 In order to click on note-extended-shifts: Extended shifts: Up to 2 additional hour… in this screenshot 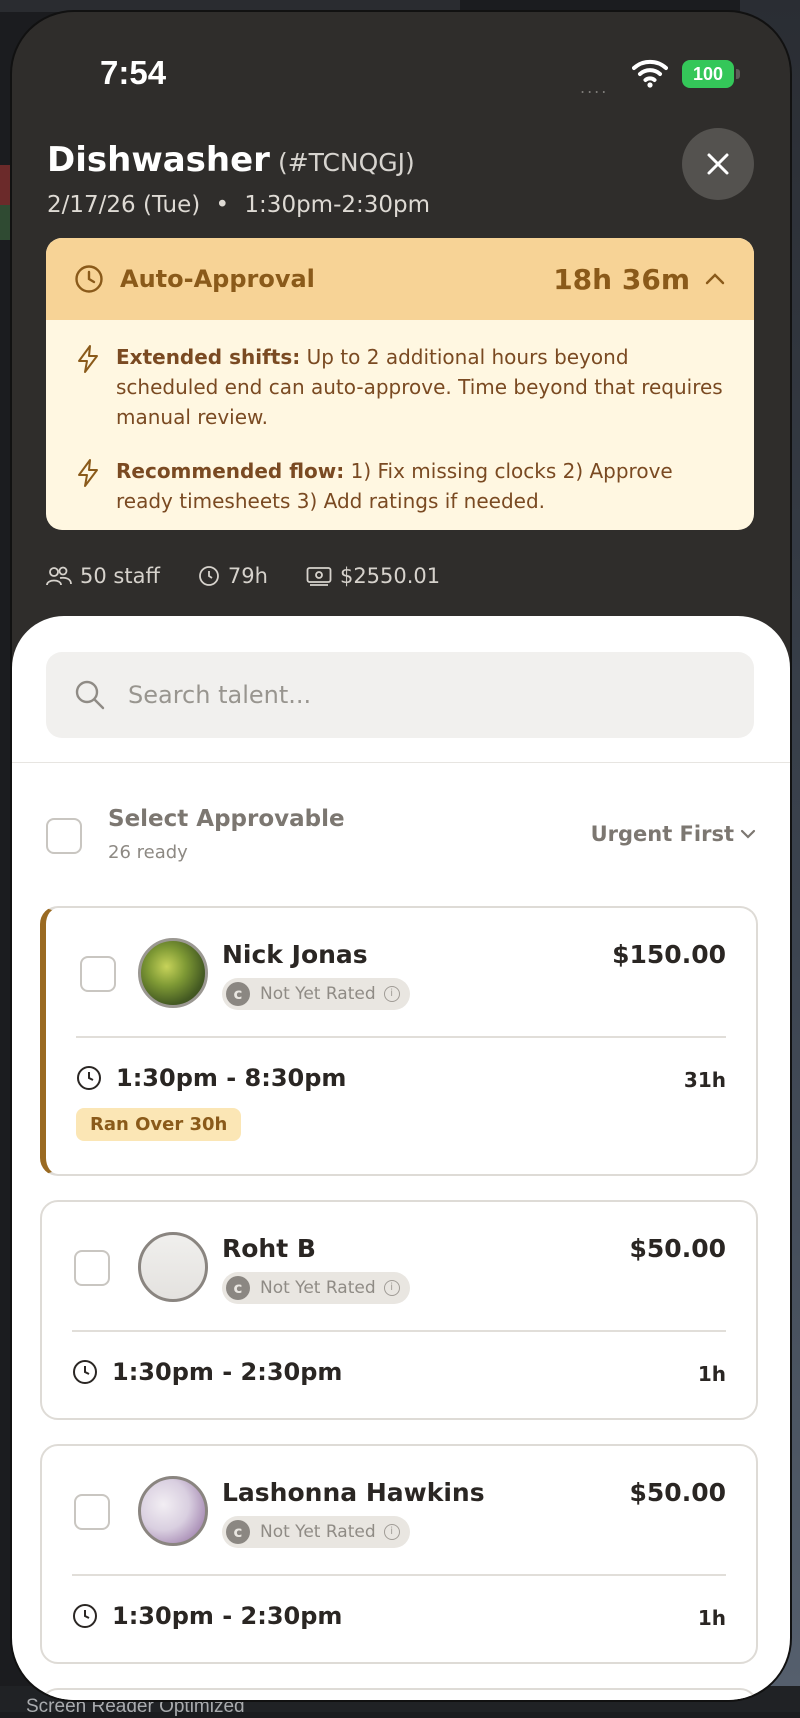, I will do `click(400, 387)`.